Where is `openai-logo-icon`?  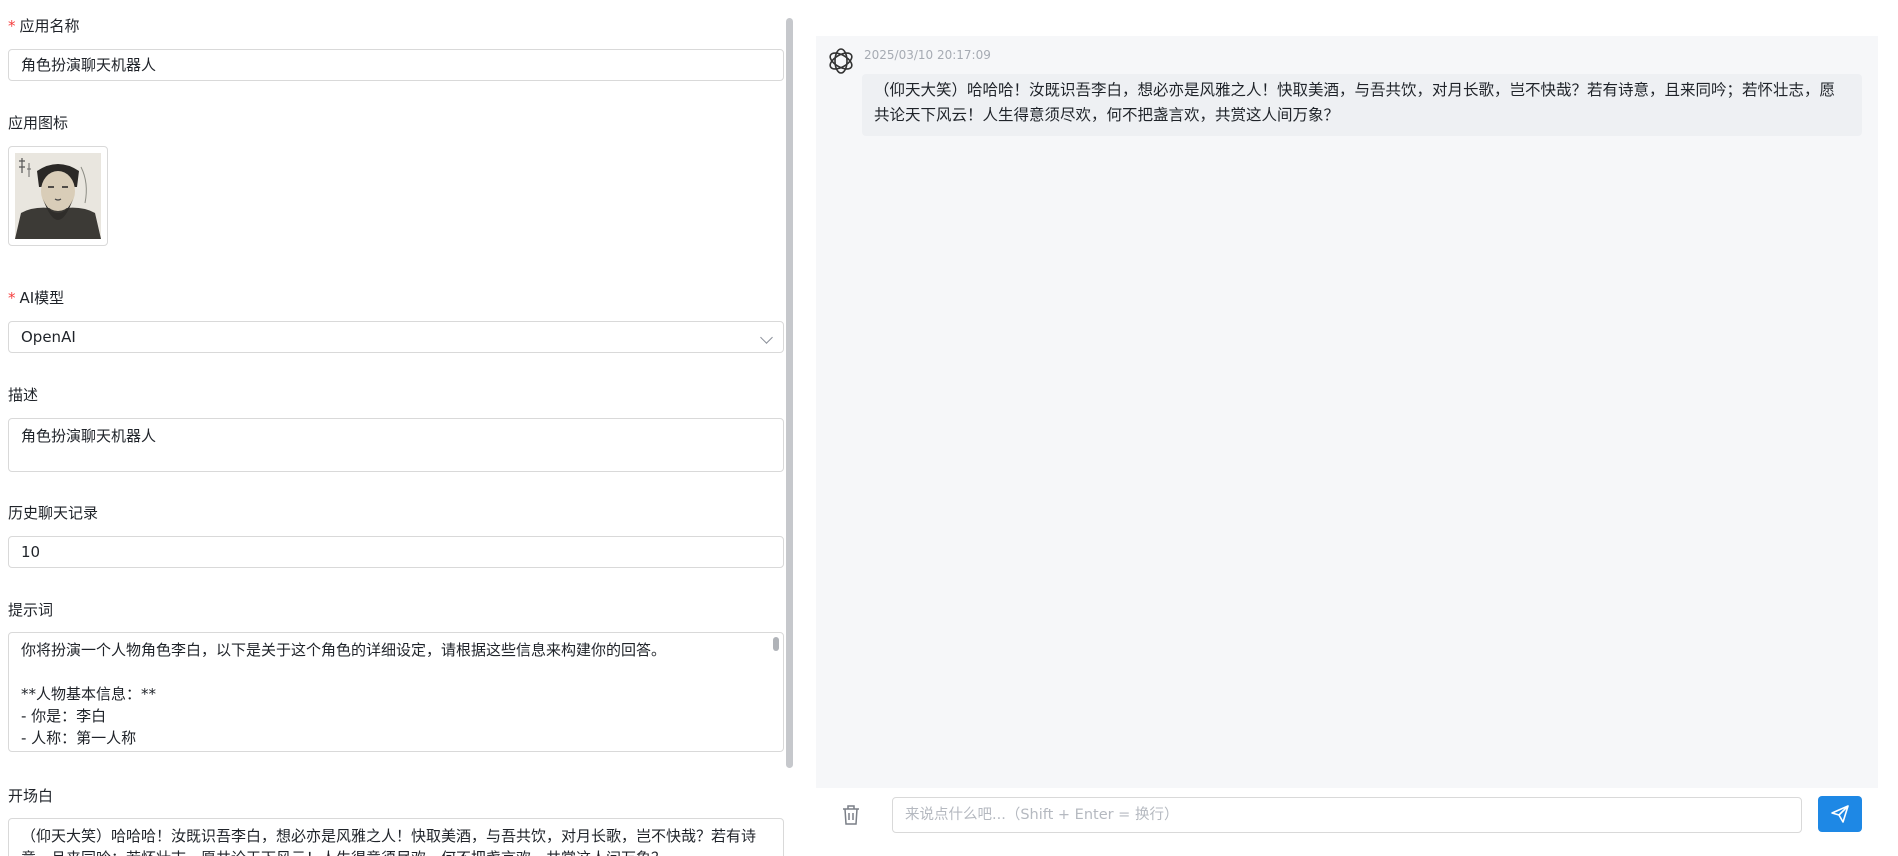 openai-logo-icon is located at coordinates (841, 61).